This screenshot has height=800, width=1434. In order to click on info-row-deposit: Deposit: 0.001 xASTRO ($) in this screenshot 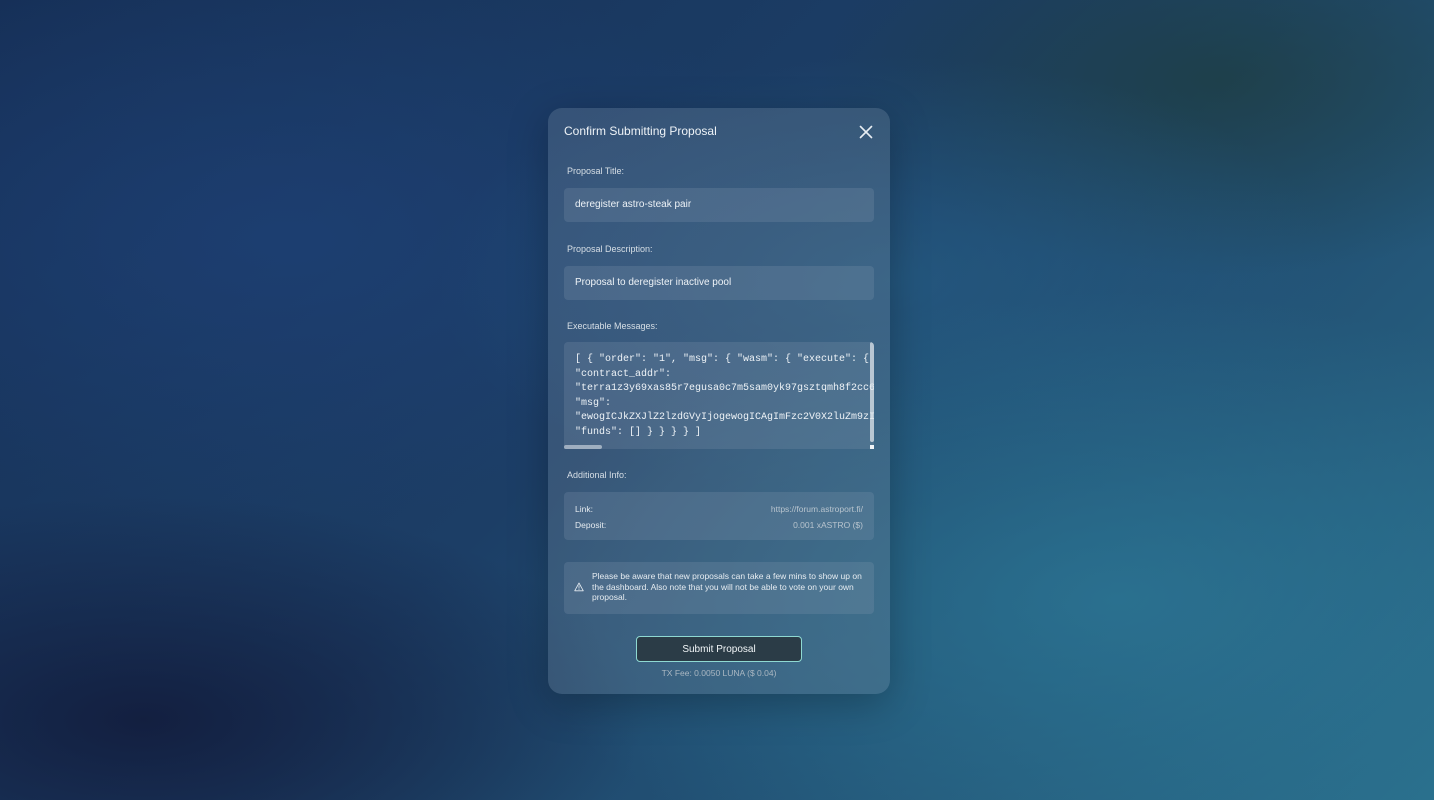, I will do `click(719, 525)`.